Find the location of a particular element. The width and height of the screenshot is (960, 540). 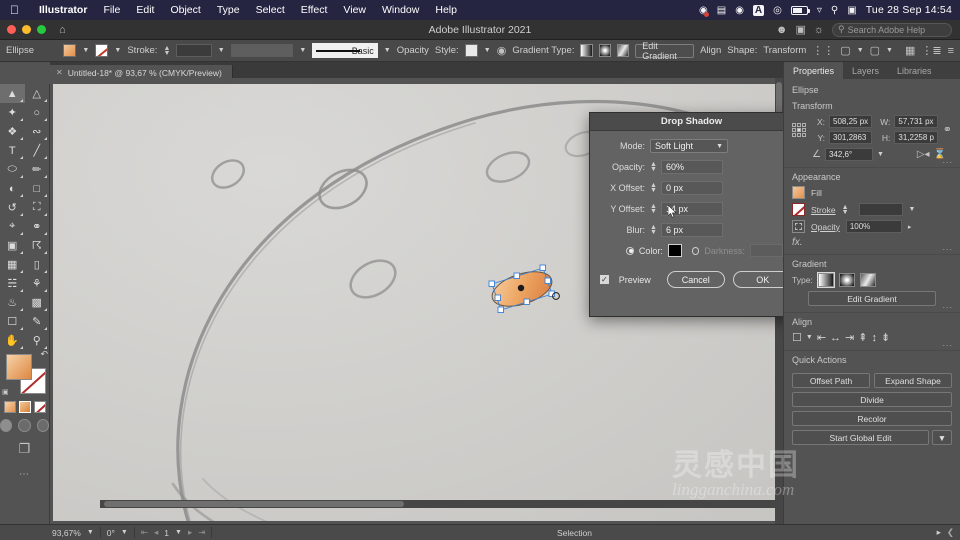

x-input: 508,25 px is located at coordinates (851, 121).